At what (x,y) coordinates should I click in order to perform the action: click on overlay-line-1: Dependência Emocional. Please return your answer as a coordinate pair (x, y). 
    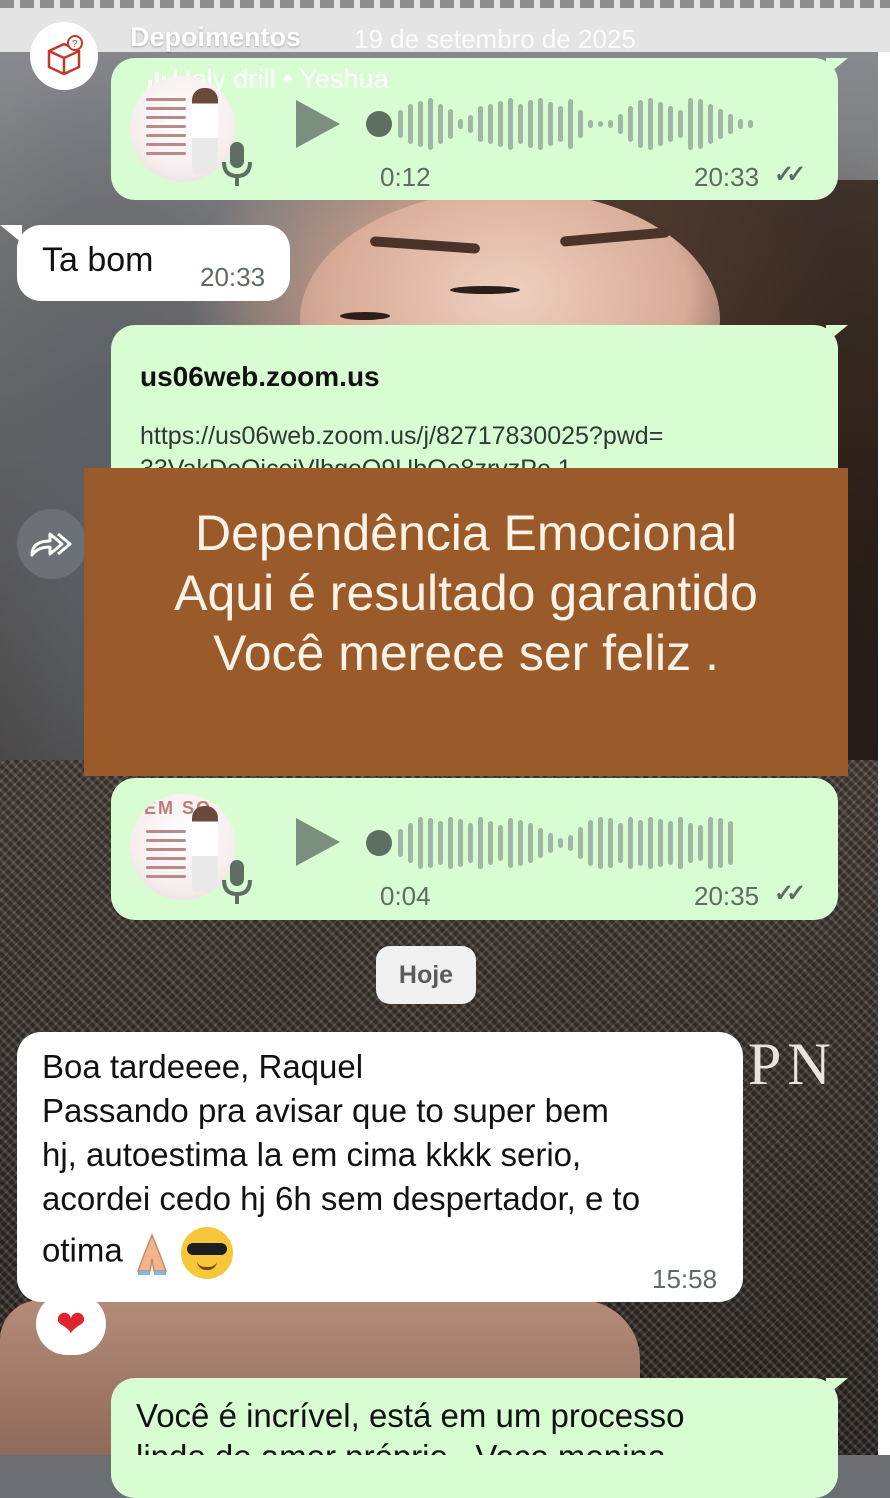
    Looking at the image, I should click on (466, 533).